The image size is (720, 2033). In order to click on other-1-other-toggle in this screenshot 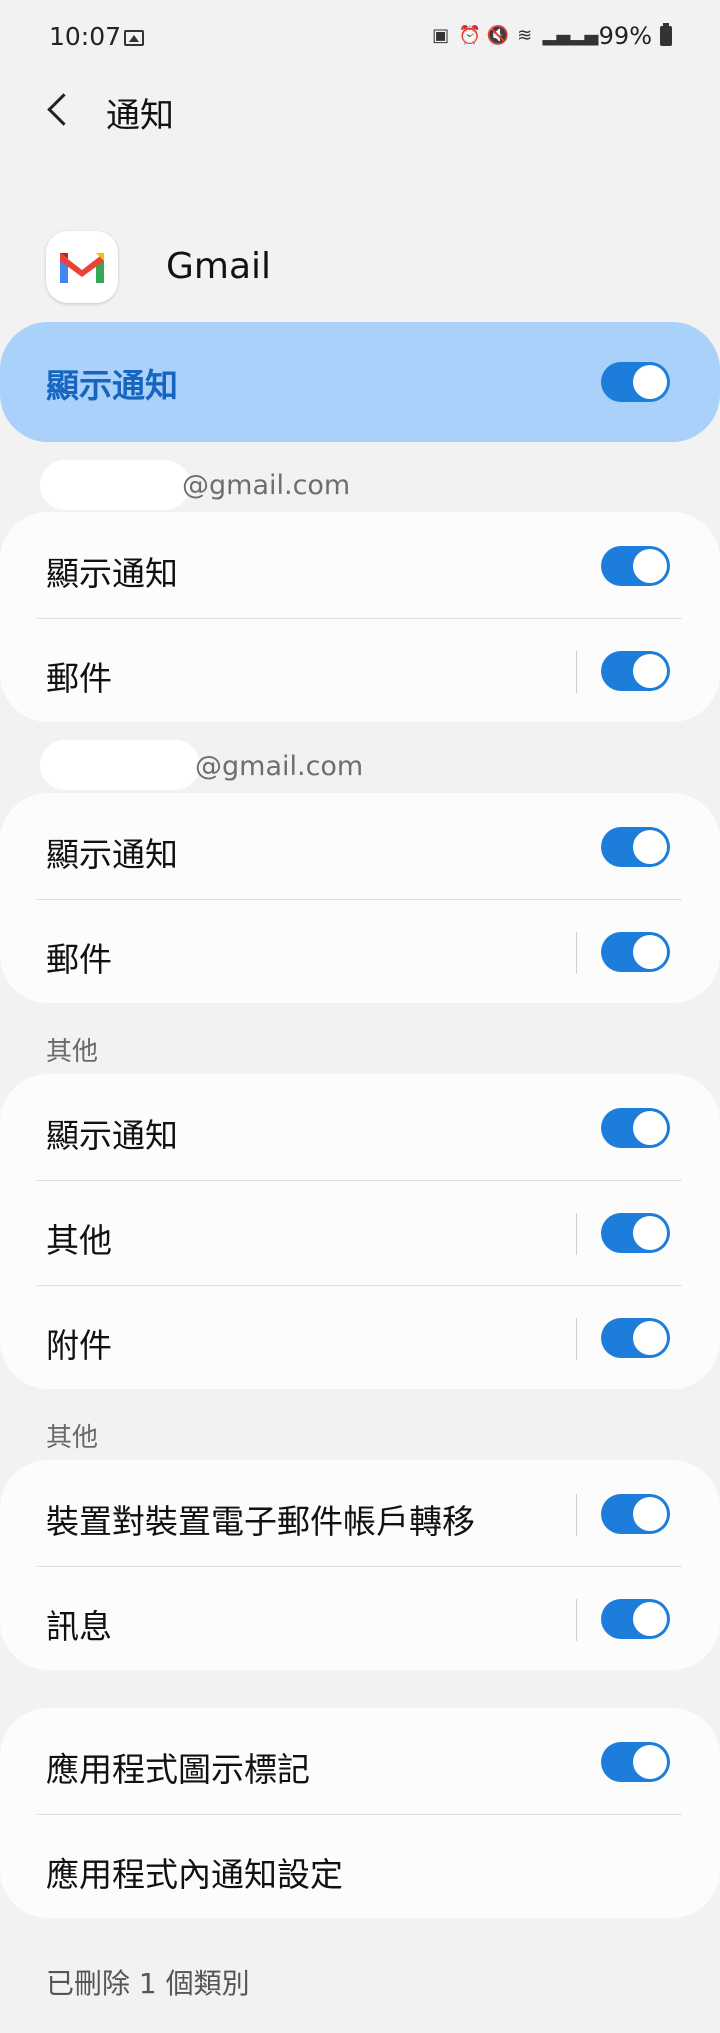, I will do `click(635, 1233)`.